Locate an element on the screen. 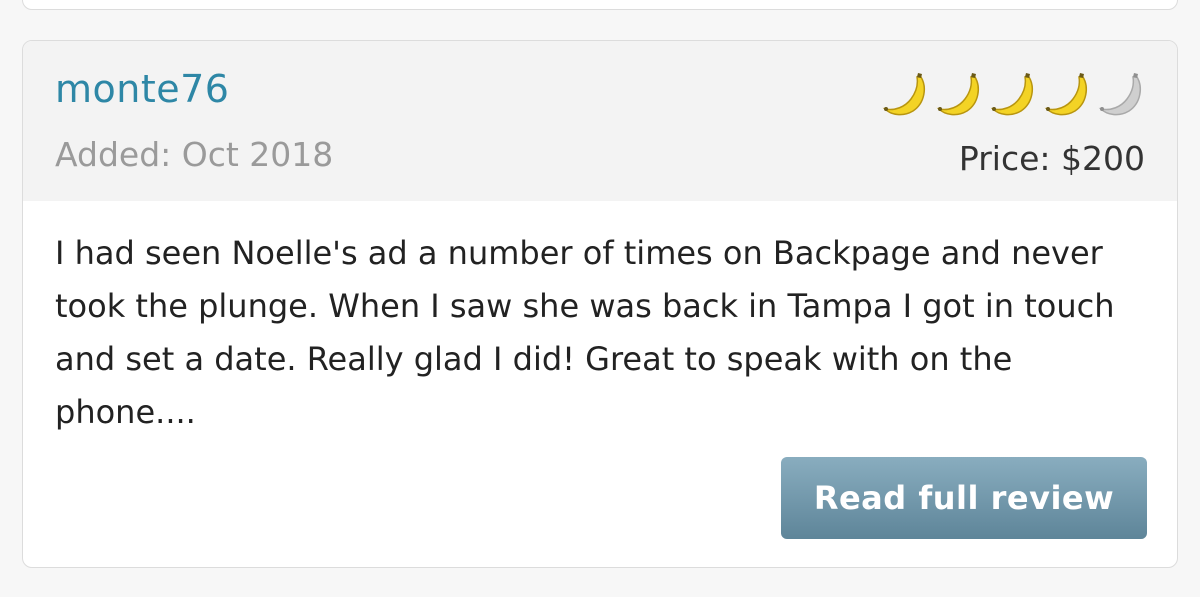 Image resolution: width=1200 pixels, height=597 pixels. review-date: Added: Oct 2018 is located at coordinates (194, 154).